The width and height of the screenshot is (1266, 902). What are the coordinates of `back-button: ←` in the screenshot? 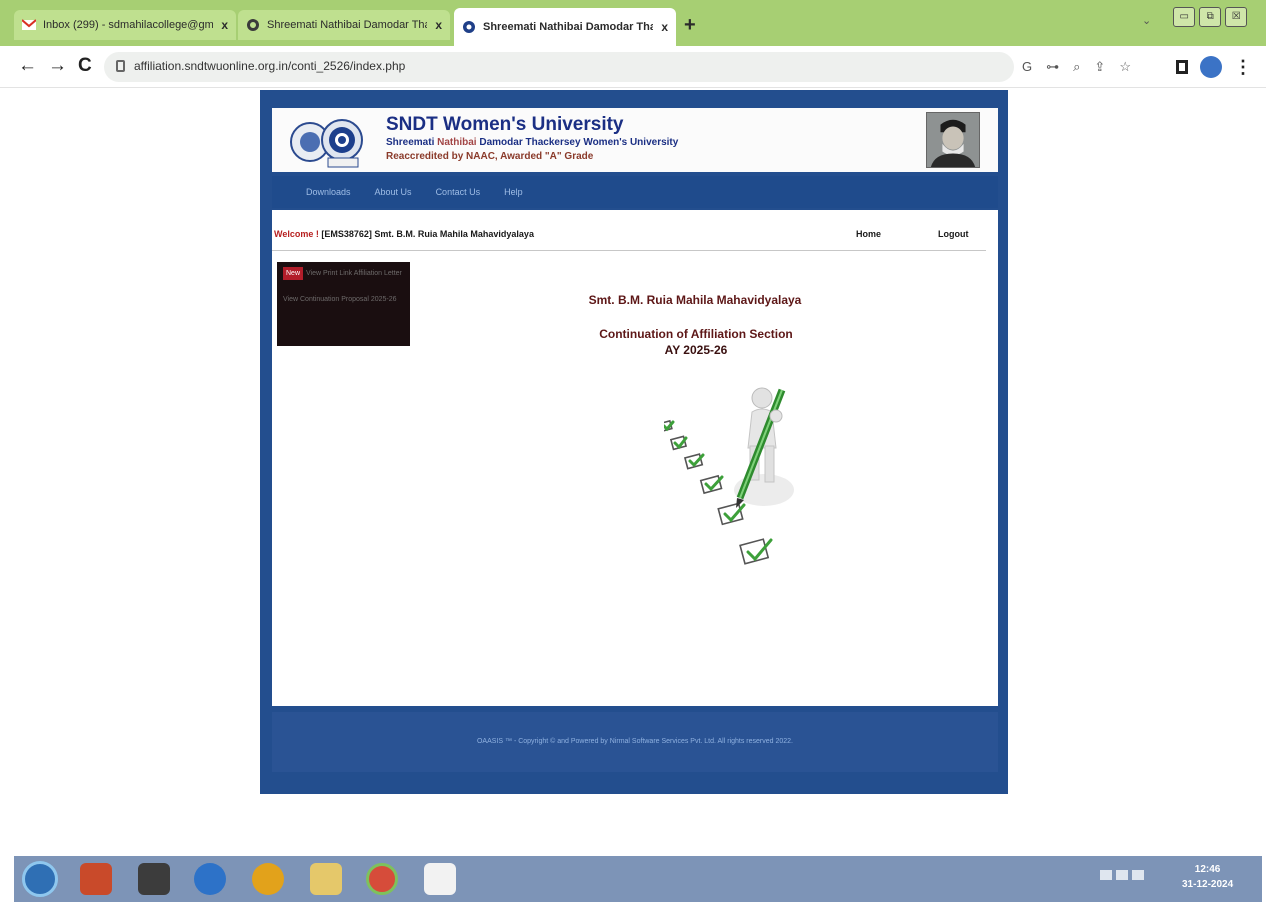 It's located at (27, 66).